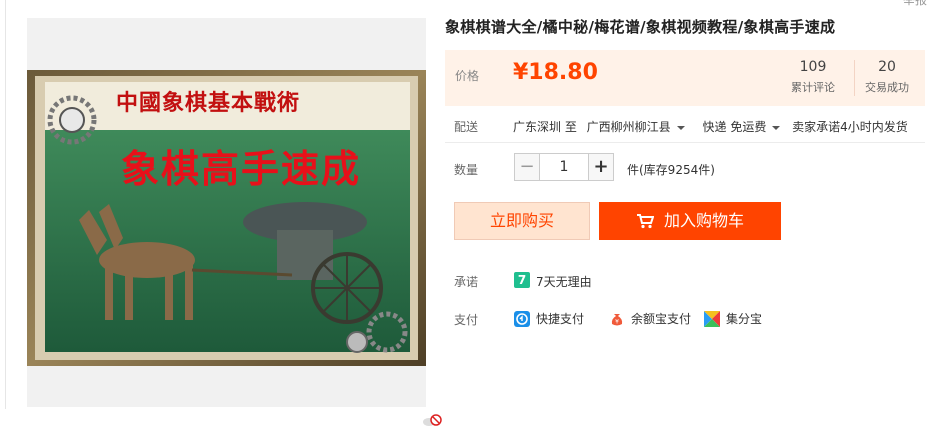 The width and height of the screenshot is (935, 431). Describe the element at coordinates (850, 127) in the screenshot. I see `ship-promise: 卖家承诺4小时内发货` at that location.